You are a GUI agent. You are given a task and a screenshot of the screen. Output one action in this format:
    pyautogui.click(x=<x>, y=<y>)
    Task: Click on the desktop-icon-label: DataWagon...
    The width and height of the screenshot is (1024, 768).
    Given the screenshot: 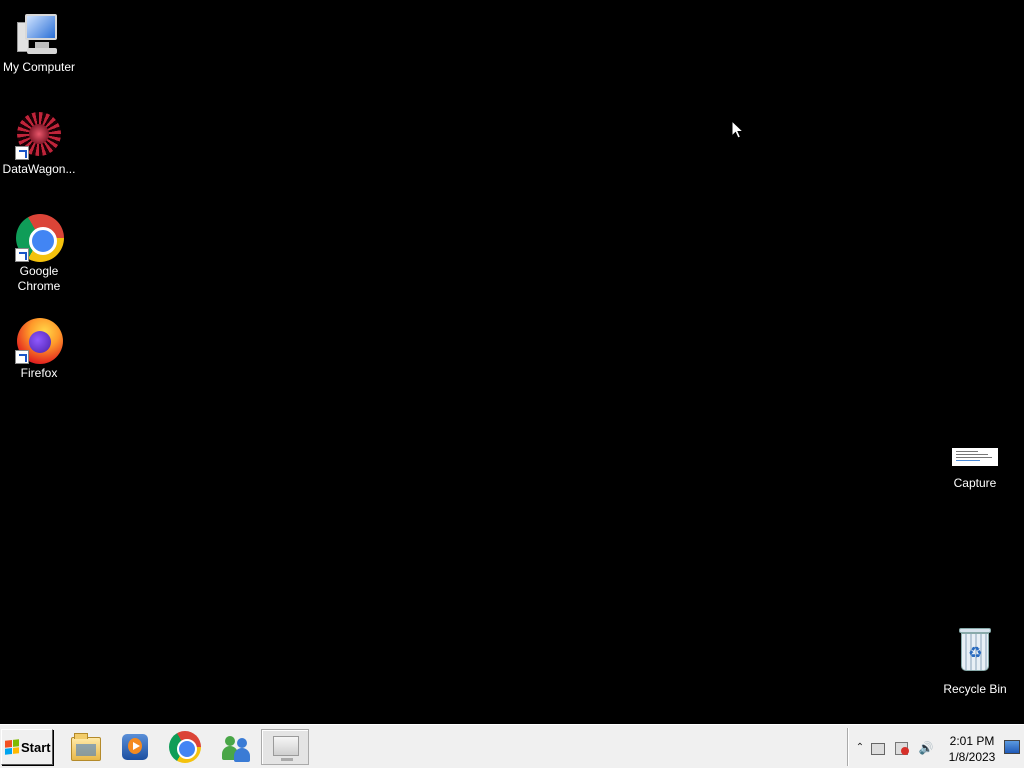 What is the action you would take?
    pyautogui.click(x=39, y=169)
    